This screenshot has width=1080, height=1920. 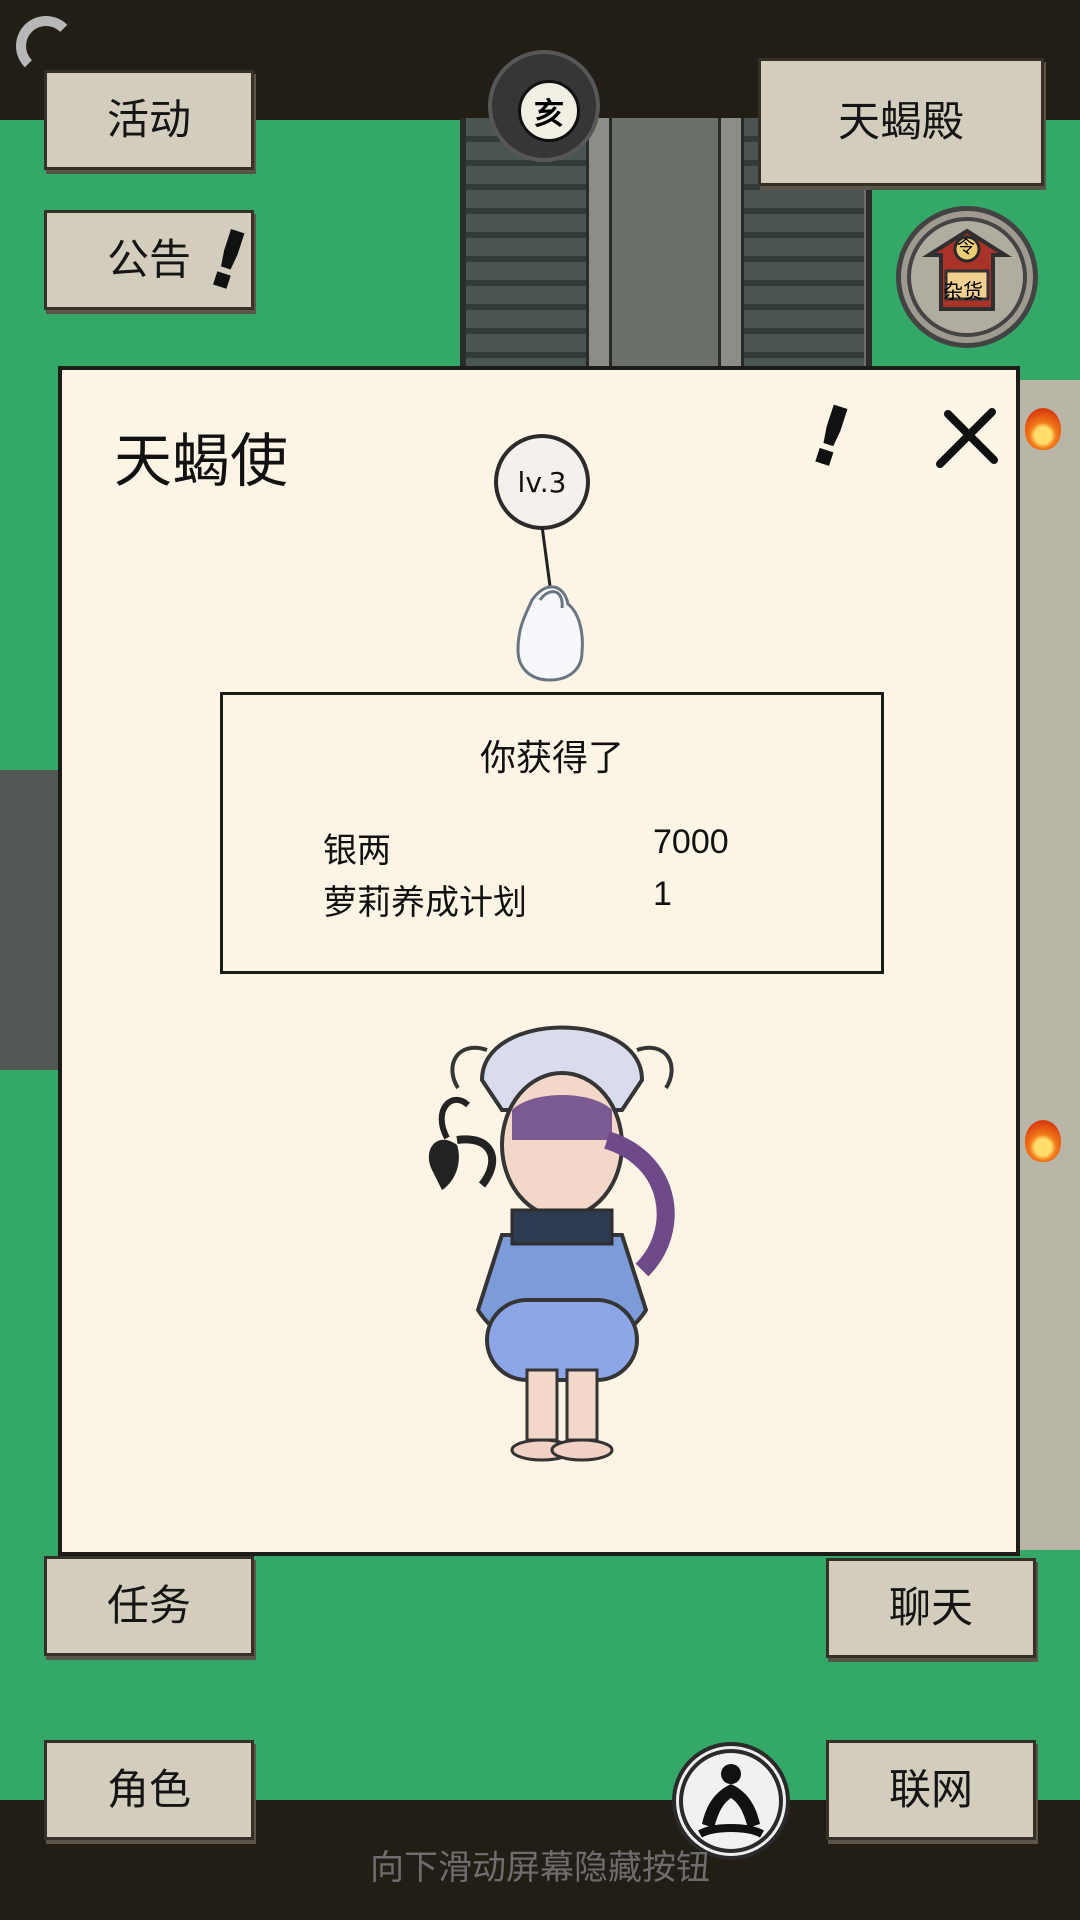 I want to click on dialog-exclamation-icon: !, so click(x=831, y=437).